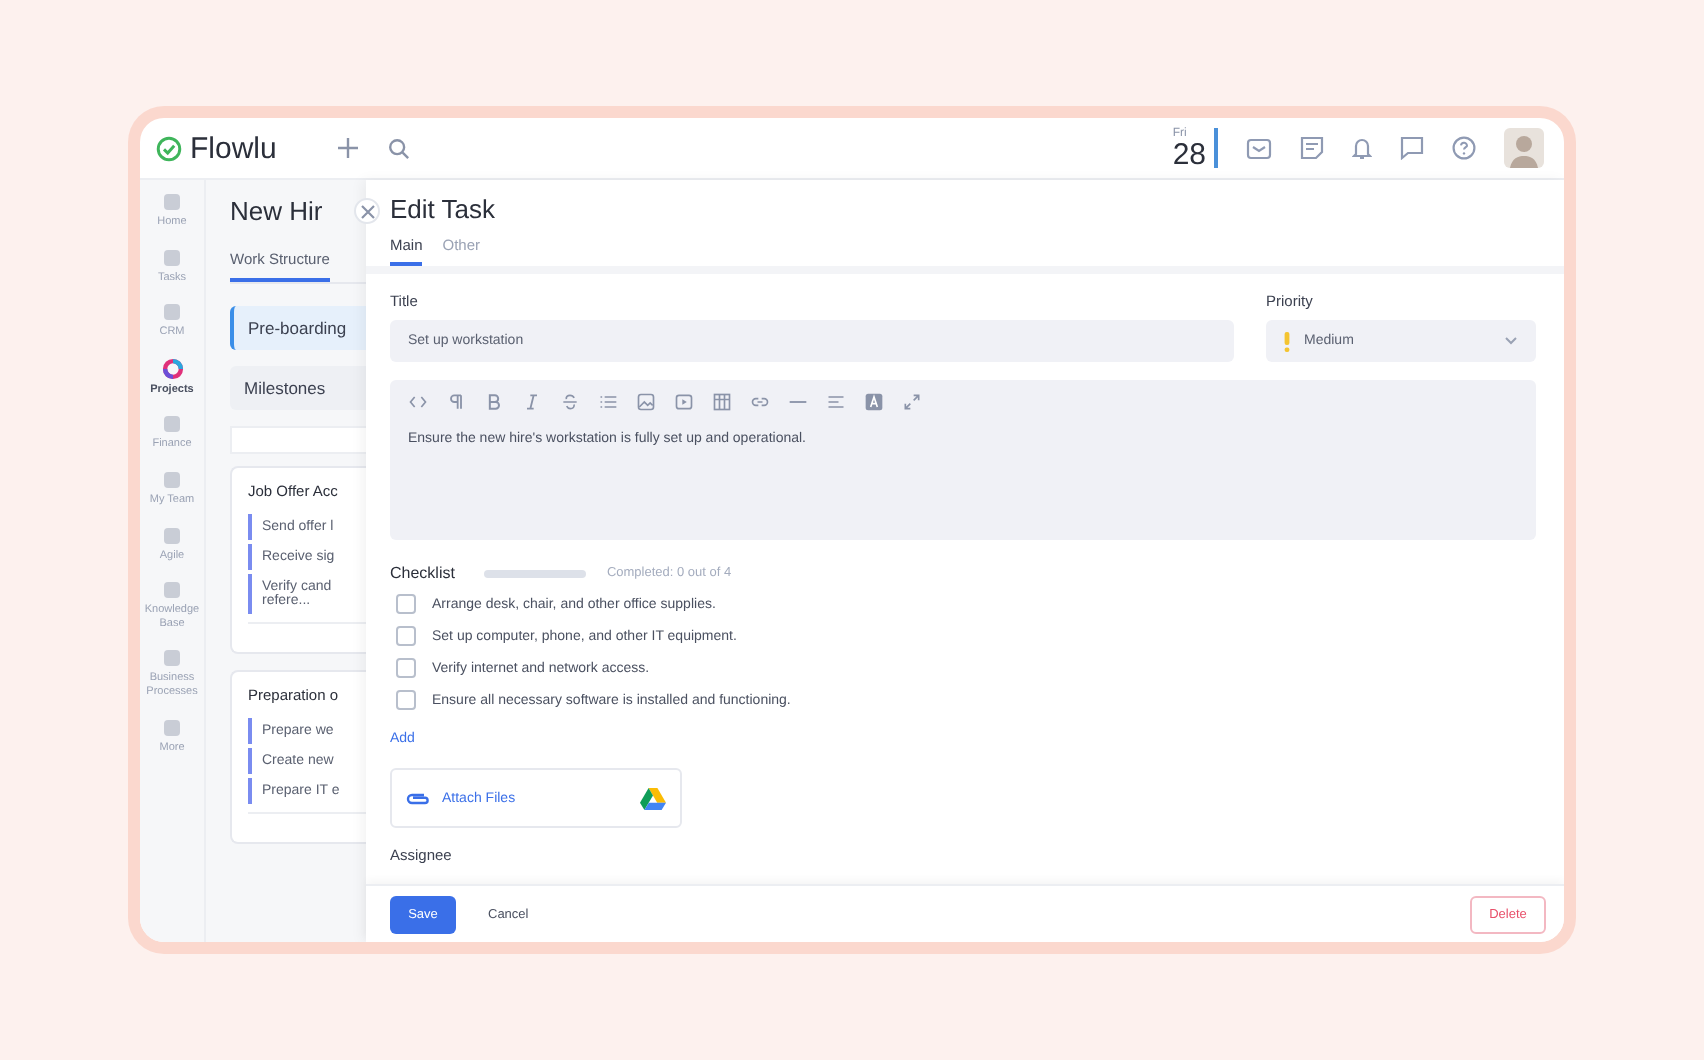 Image resolution: width=1704 pixels, height=1060 pixels. Describe the element at coordinates (722, 402) in the screenshot. I see `table-icon` at that location.